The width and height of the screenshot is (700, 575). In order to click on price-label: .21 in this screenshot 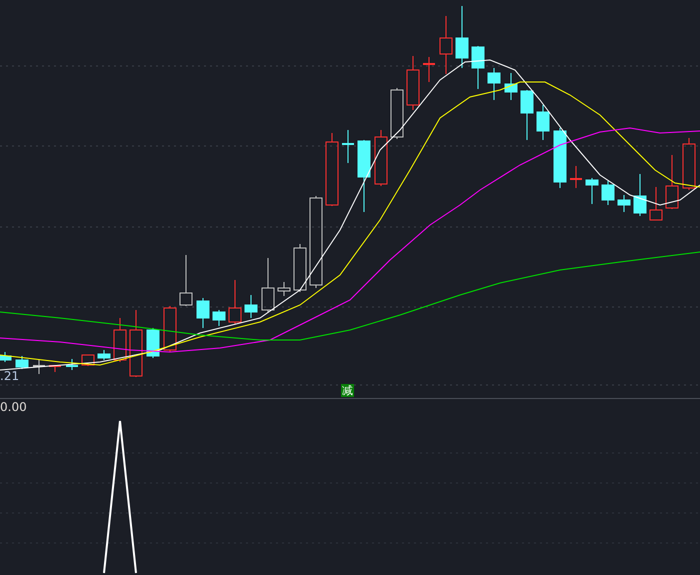, I will do `click(10, 376)`.